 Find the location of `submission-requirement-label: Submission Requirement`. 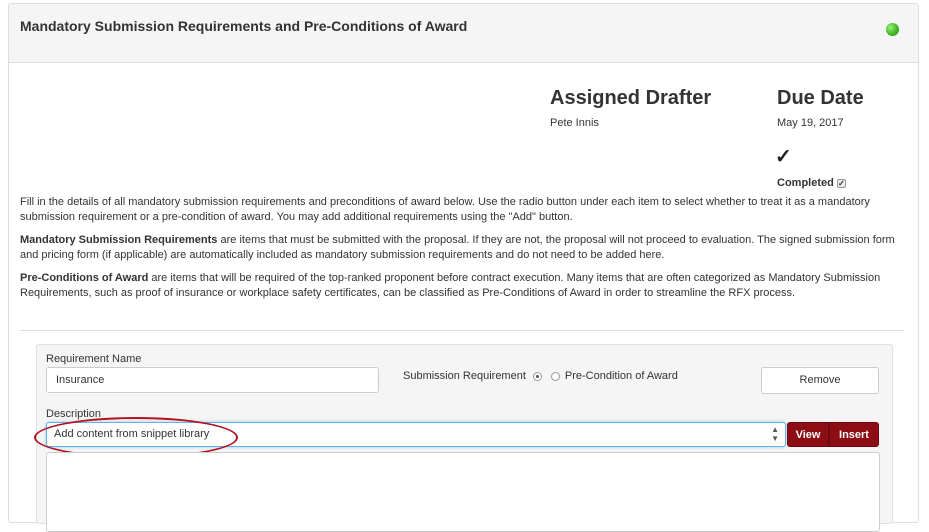

submission-requirement-label: Submission Requirement is located at coordinates (464, 376).